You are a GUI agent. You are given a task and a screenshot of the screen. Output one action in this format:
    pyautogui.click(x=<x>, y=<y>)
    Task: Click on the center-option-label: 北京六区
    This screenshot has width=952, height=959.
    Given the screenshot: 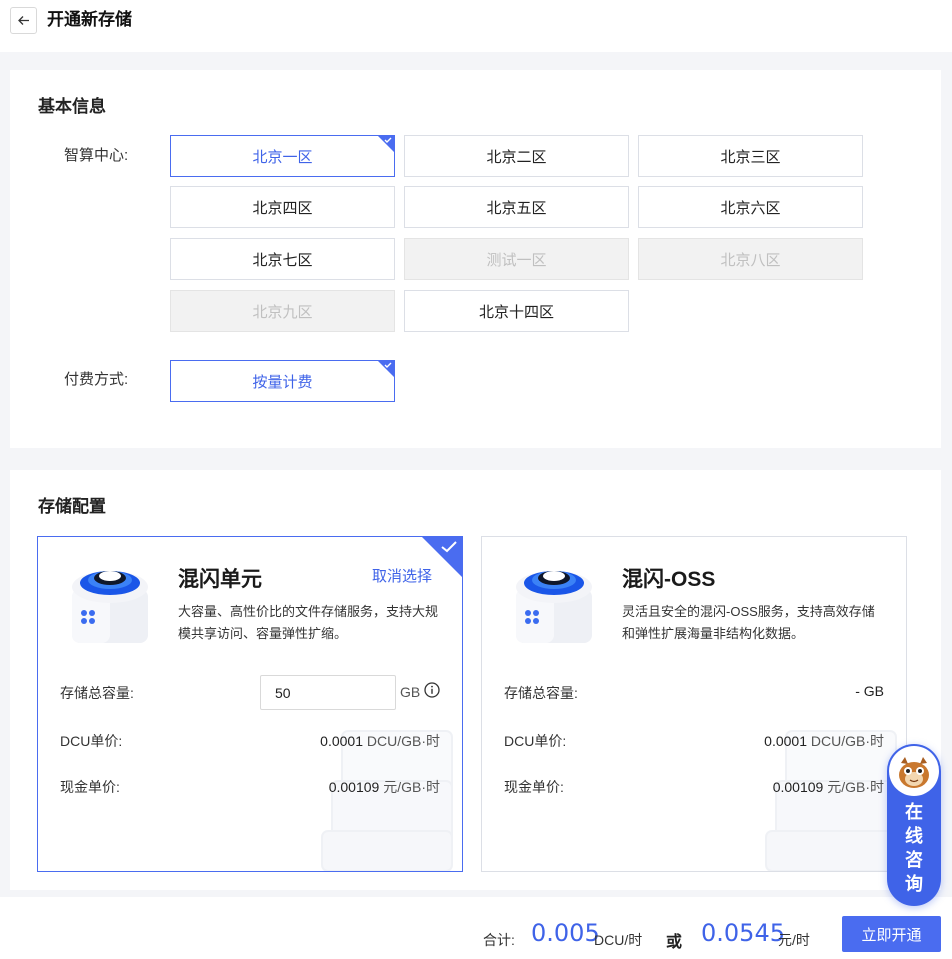 What is the action you would take?
    pyautogui.click(x=750, y=208)
    